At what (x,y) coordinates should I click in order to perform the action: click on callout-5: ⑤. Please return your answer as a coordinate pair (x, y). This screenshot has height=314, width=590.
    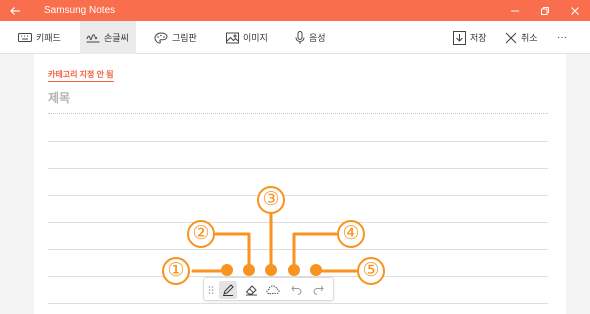
    Looking at the image, I should click on (371, 271).